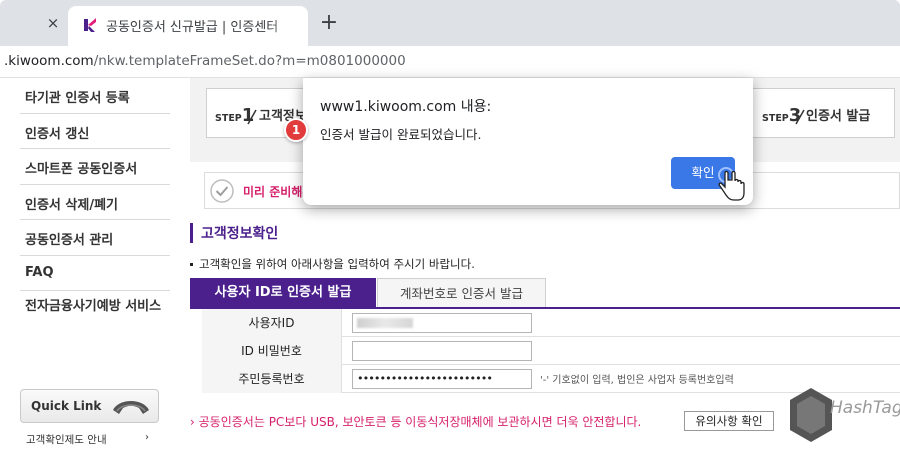 The height and width of the screenshot is (449, 900). What do you see at coordinates (406, 107) in the screenshot?
I see `dialog-title: www1.kiwoom.com 내용:` at bounding box center [406, 107].